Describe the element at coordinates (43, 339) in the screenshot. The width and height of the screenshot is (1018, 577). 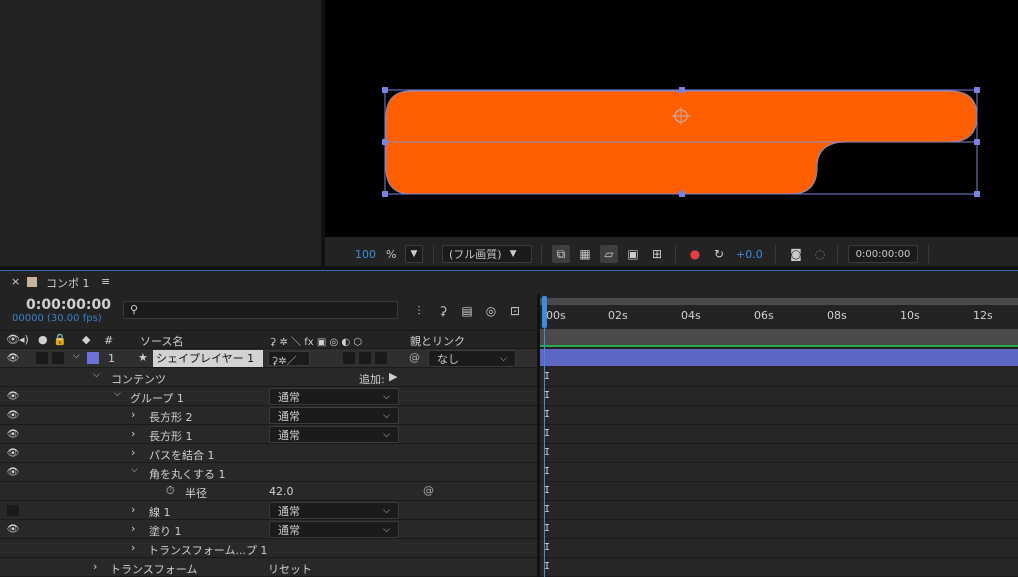
I see `solo-header-icon: ●` at that location.